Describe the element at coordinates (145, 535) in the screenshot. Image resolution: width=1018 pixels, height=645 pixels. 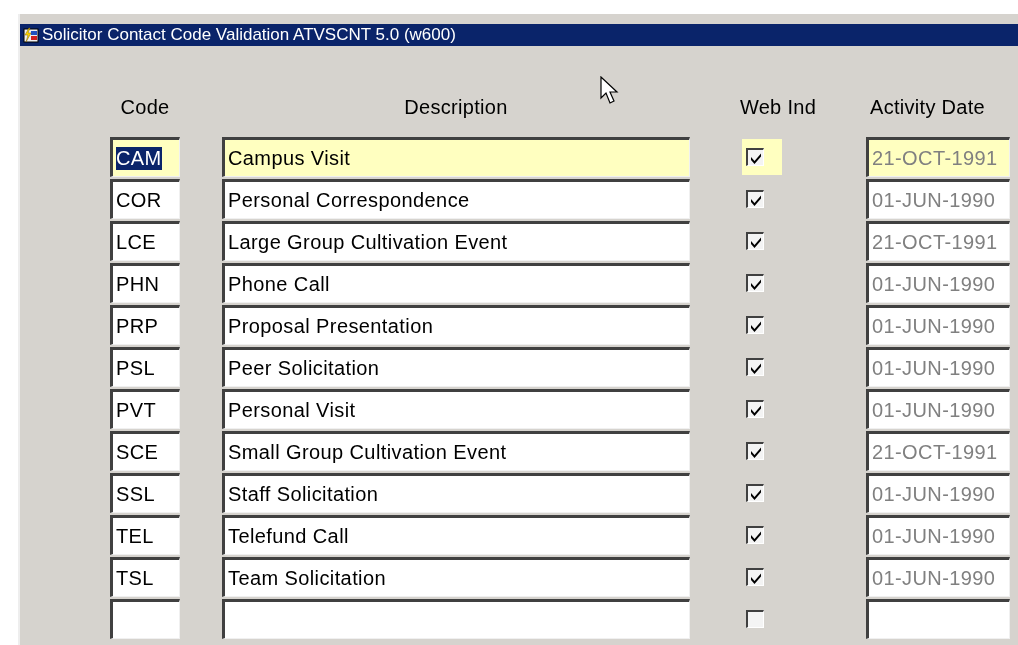
I see `code-field: TEL` at that location.